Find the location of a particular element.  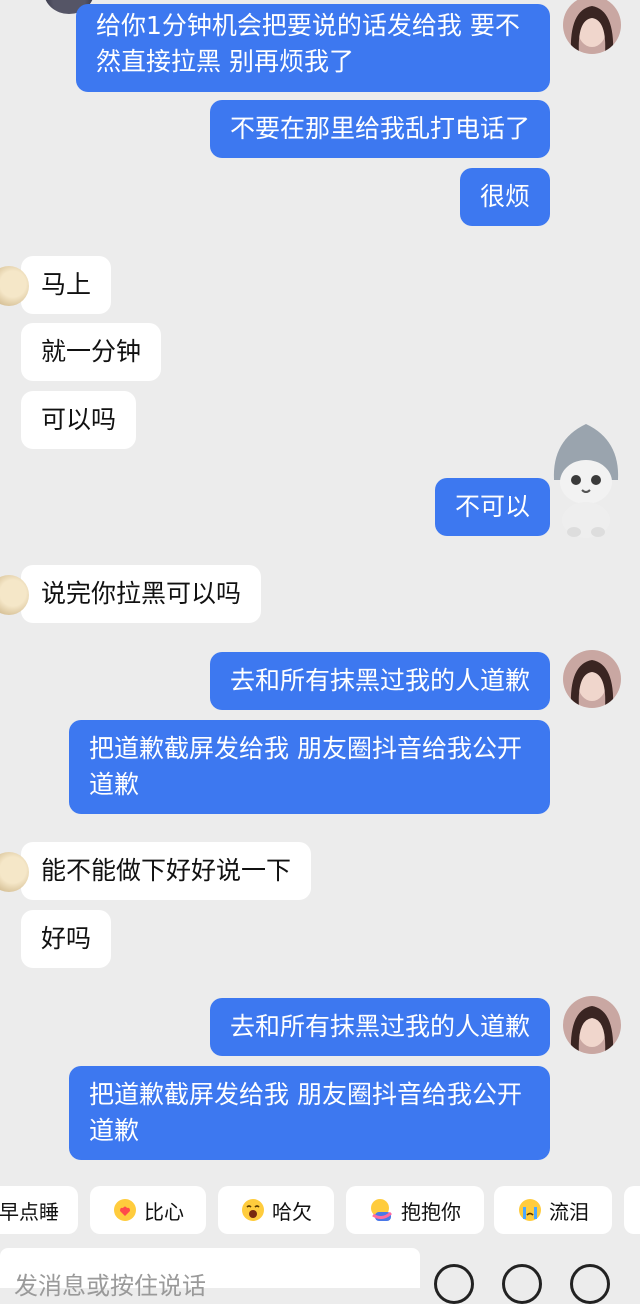

message-bubble-incoming: 可以吗 is located at coordinates (79, 420).